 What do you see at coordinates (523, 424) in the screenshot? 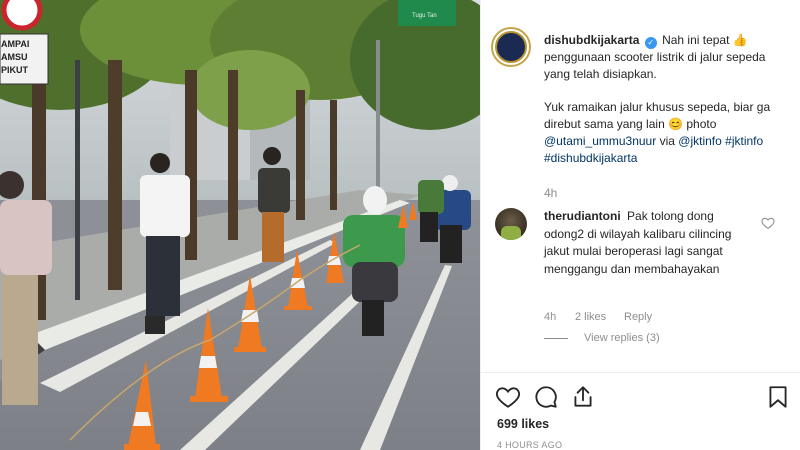
I see `likes-count: 699 likes` at bounding box center [523, 424].